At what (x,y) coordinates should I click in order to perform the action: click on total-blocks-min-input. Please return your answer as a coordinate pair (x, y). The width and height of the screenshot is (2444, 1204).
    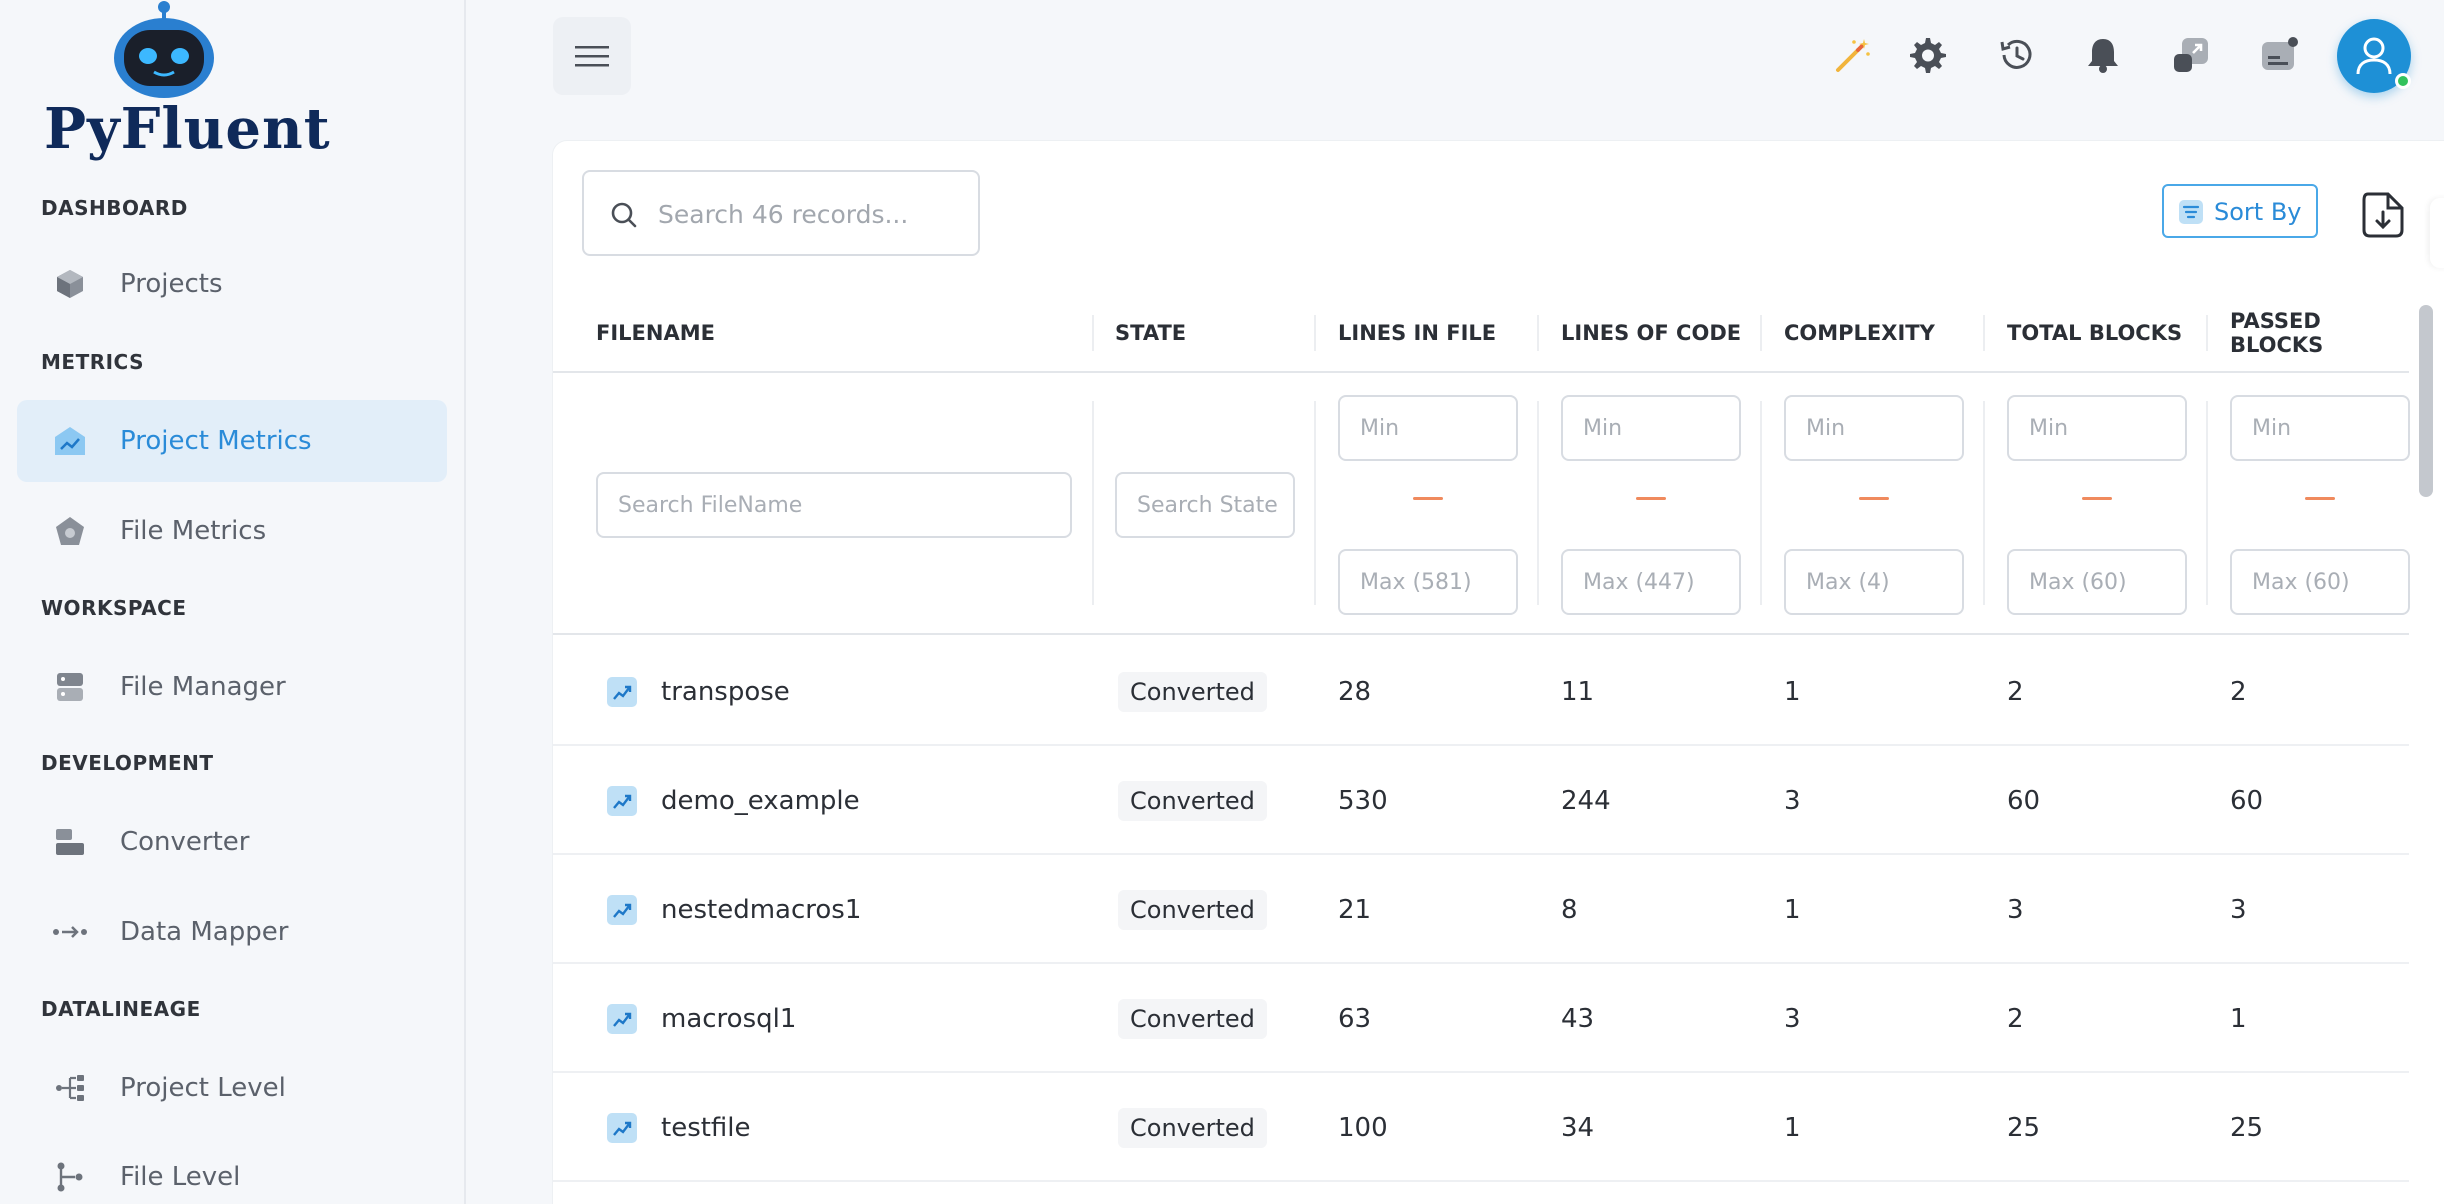
    Looking at the image, I should click on (2097, 428).